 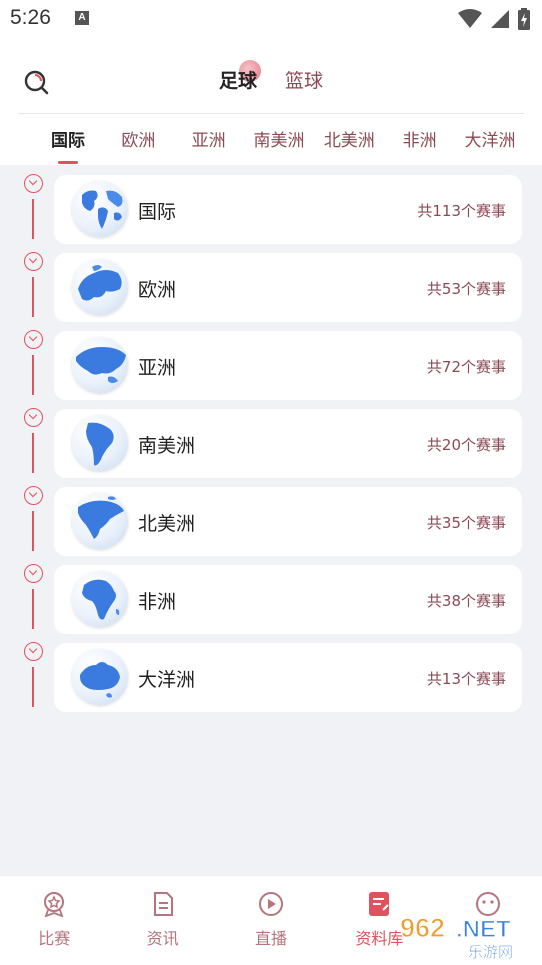 I want to click on globe-oceania-icon, so click(x=100, y=677).